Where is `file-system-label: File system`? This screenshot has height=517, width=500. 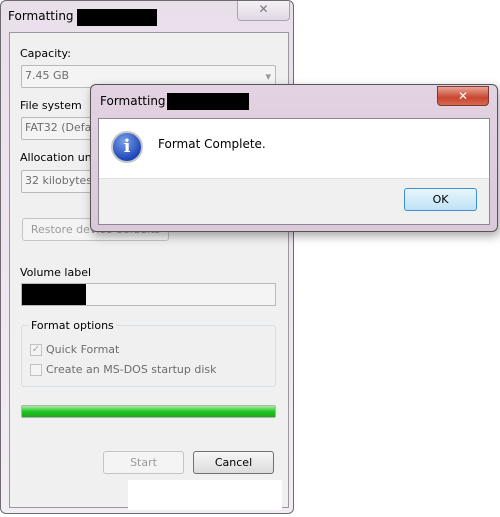 file-system-label: File system is located at coordinates (51, 105).